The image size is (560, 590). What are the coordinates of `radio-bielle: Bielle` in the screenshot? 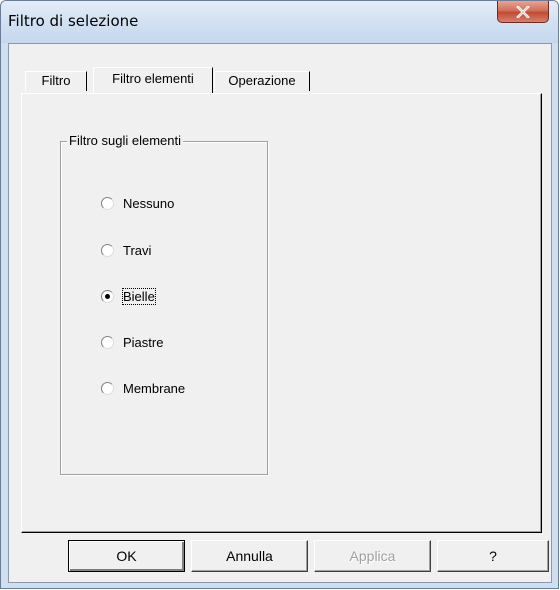 It's located at (128, 296).